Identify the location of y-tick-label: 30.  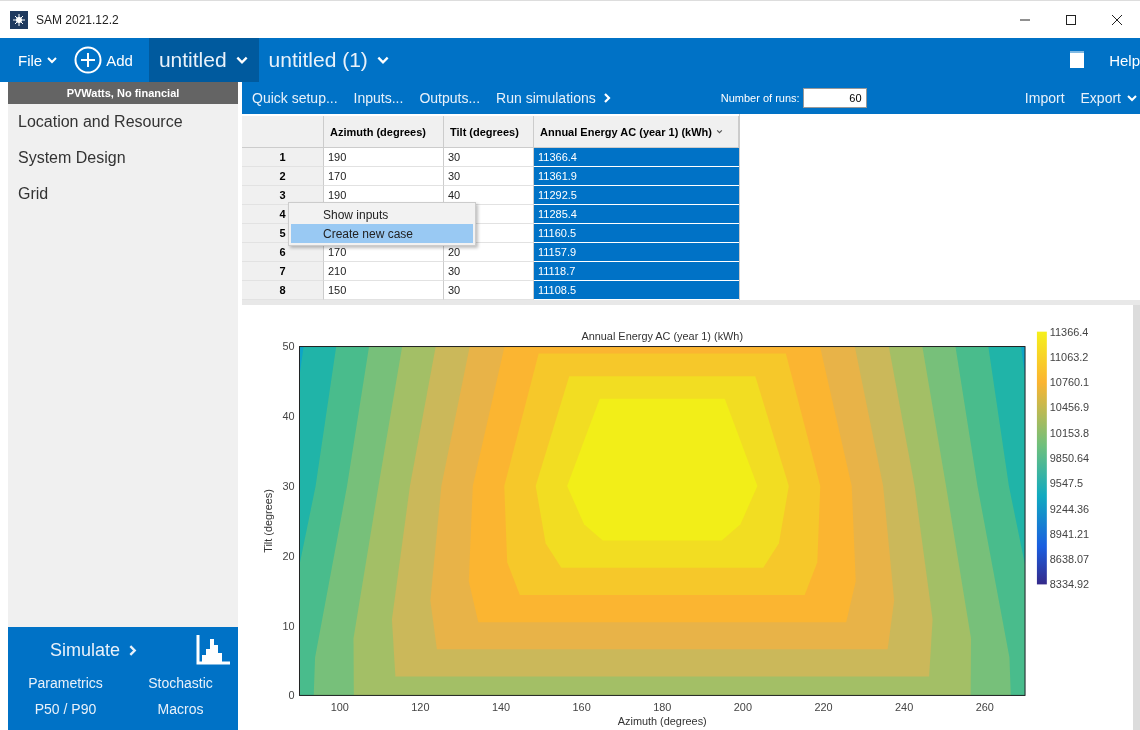
(288, 486).